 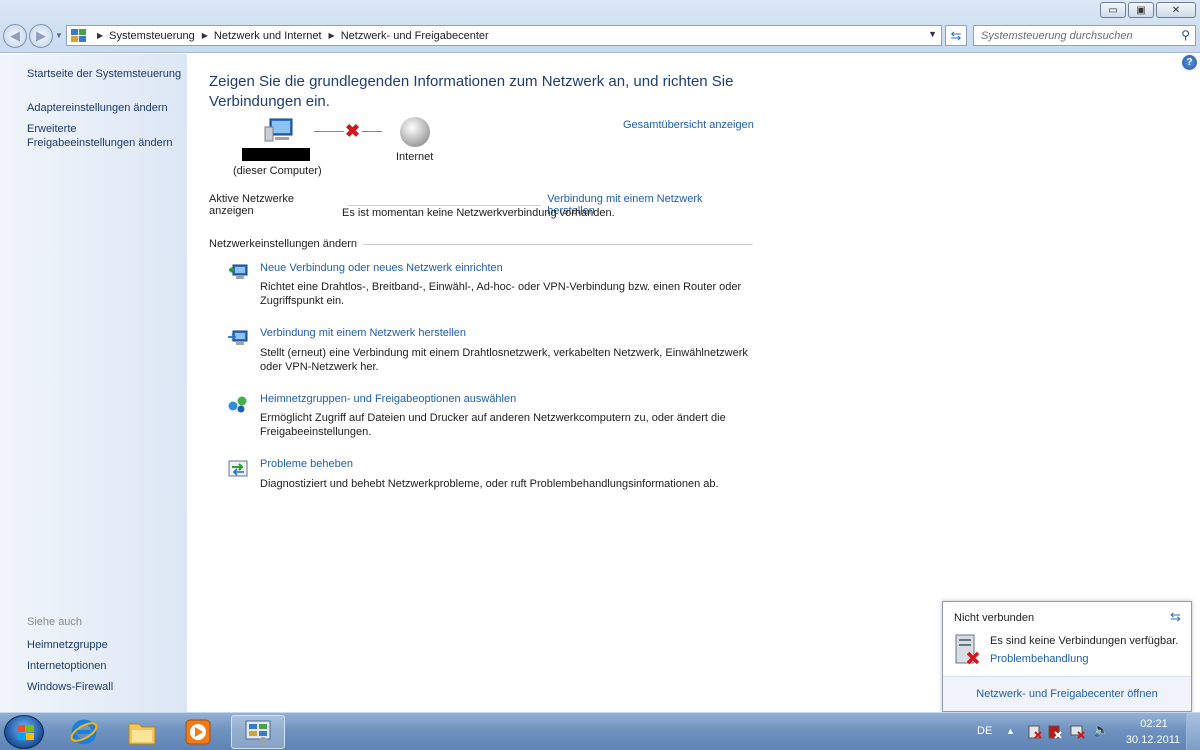 I want to click on computer-name-redacted, so click(x=276, y=154).